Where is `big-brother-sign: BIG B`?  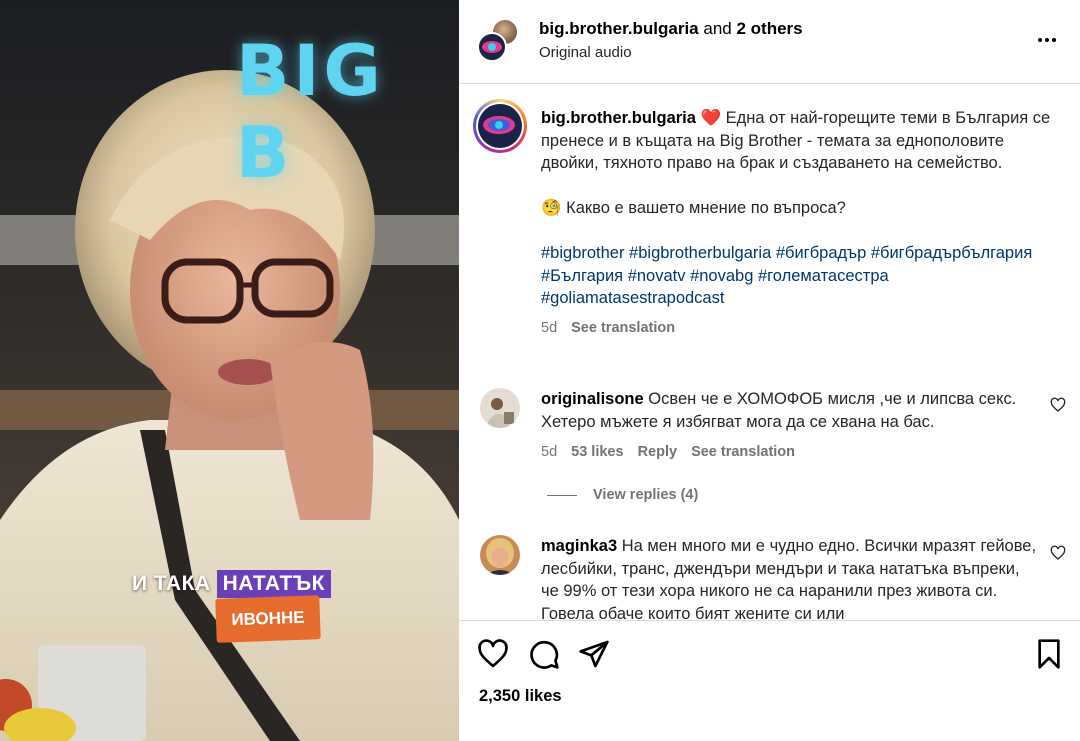
big-brother-sign: BIG B is located at coordinates (310, 112).